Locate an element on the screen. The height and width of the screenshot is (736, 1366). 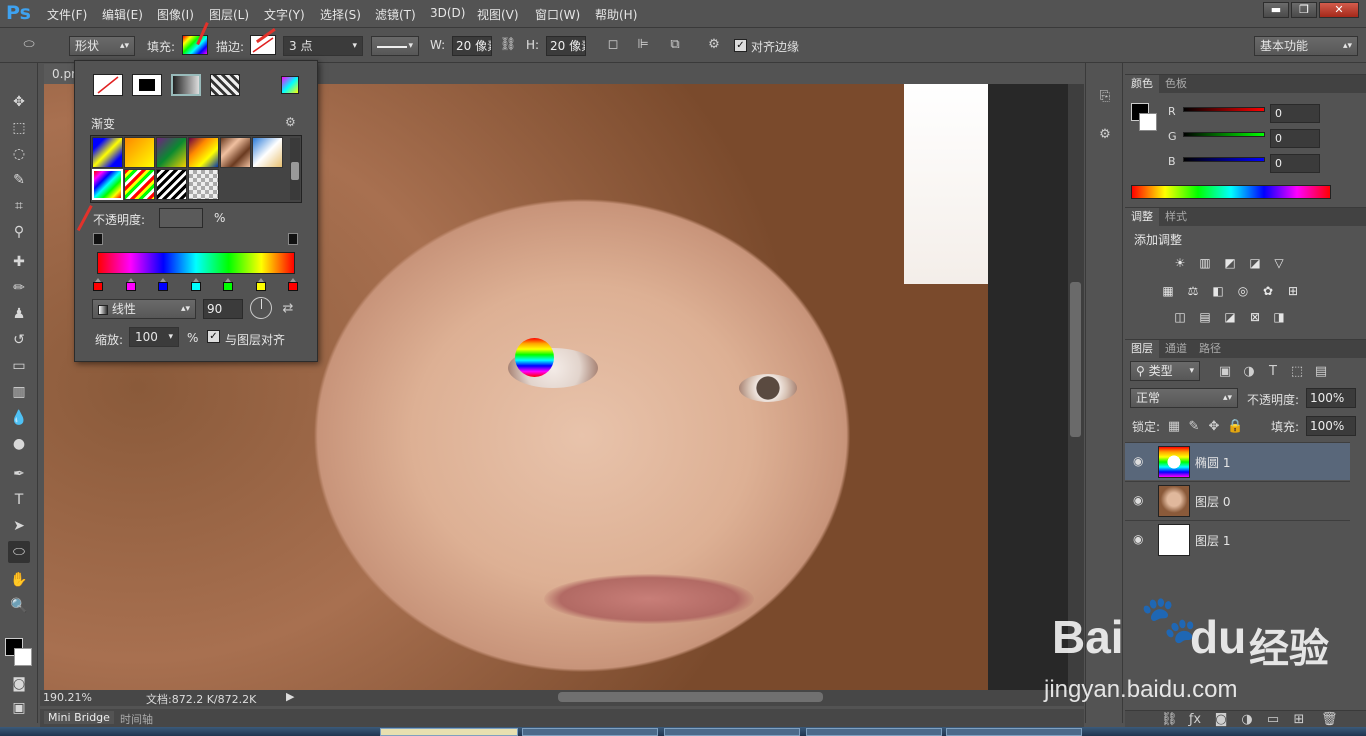
gradient-swatch-selected is located at coordinates (107, 184).